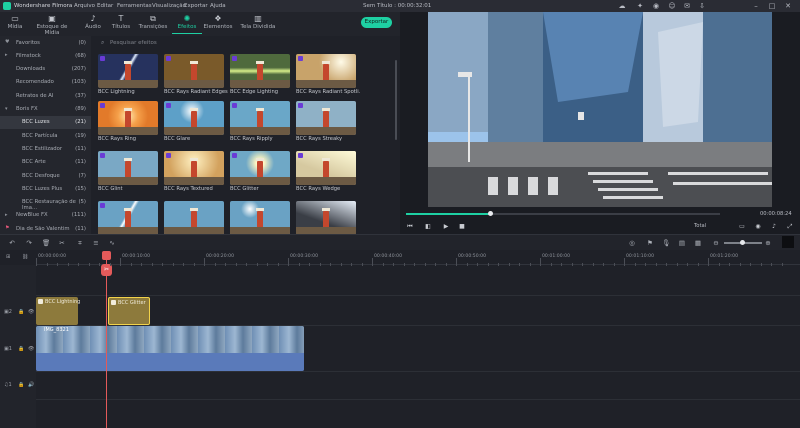 This screenshot has width=800, height=428. What do you see at coordinates (687, 6) in the screenshot?
I see `mail-icon: ✉` at bounding box center [687, 6].